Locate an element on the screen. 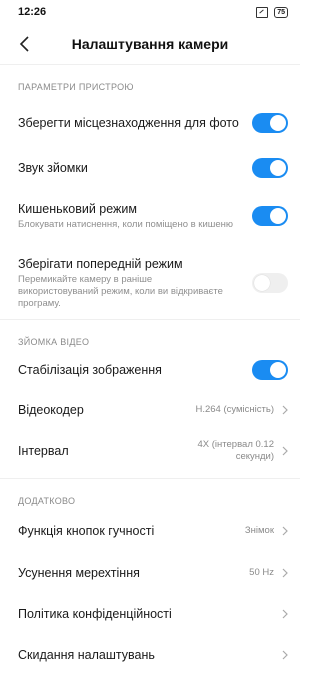 The height and width of the screenshot is (675, 320). battery-level: 75 is located at coordinates (281, 12).